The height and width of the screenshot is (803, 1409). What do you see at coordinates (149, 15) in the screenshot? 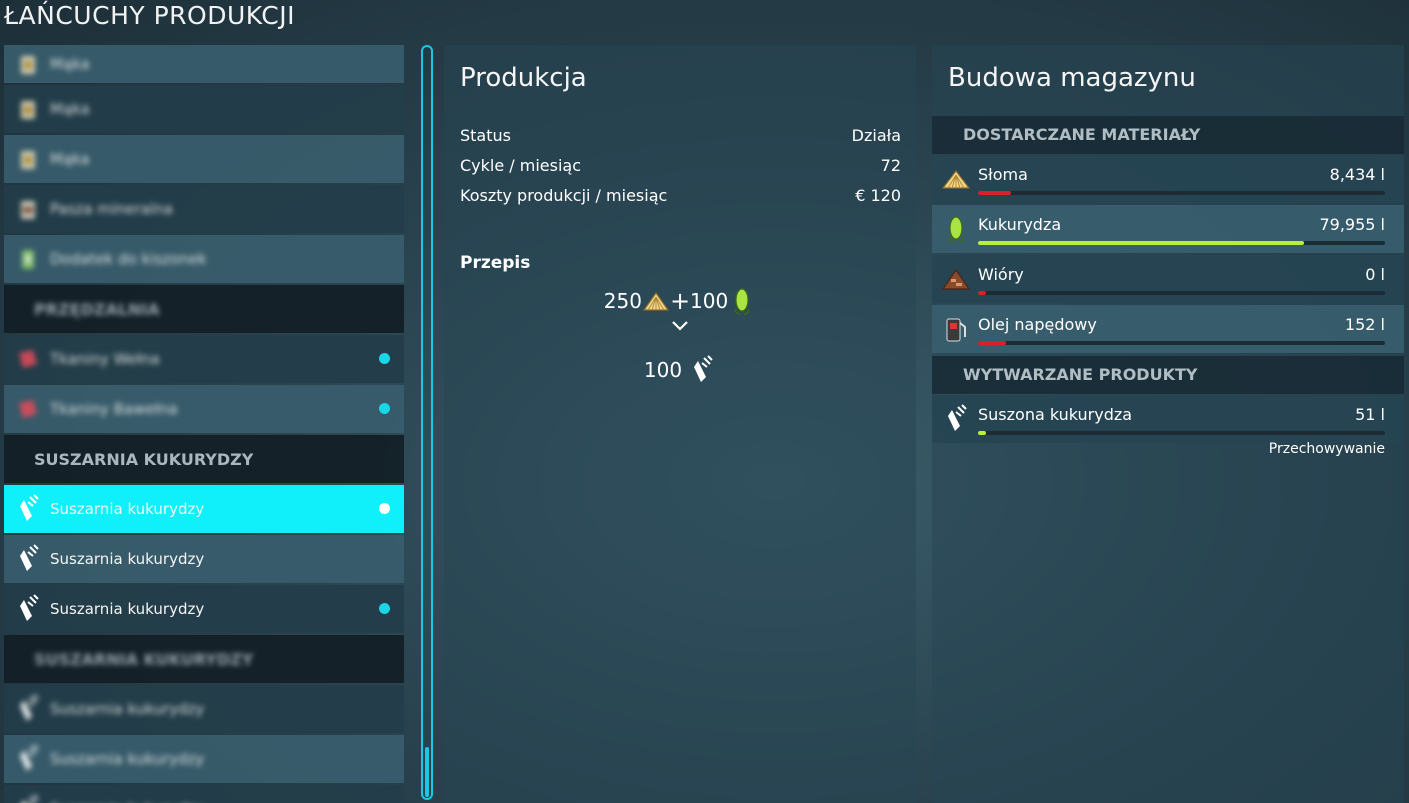
I see `page-title: ŁAŃCUCHY PRODUKCJI` at bounding box center [149, 15].